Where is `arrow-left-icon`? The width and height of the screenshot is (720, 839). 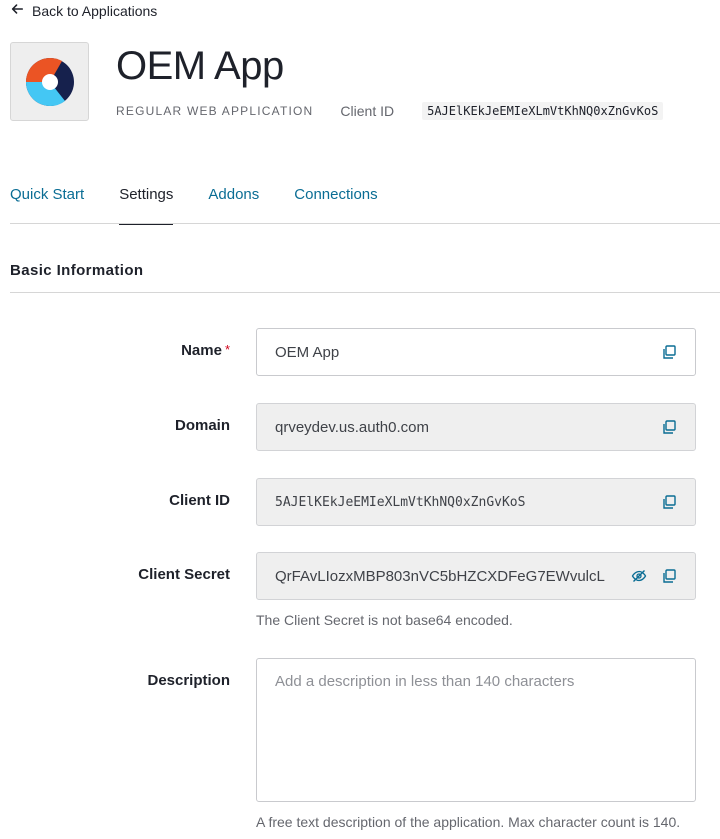
arrow-left-icon is located at coordinates (17, 10).